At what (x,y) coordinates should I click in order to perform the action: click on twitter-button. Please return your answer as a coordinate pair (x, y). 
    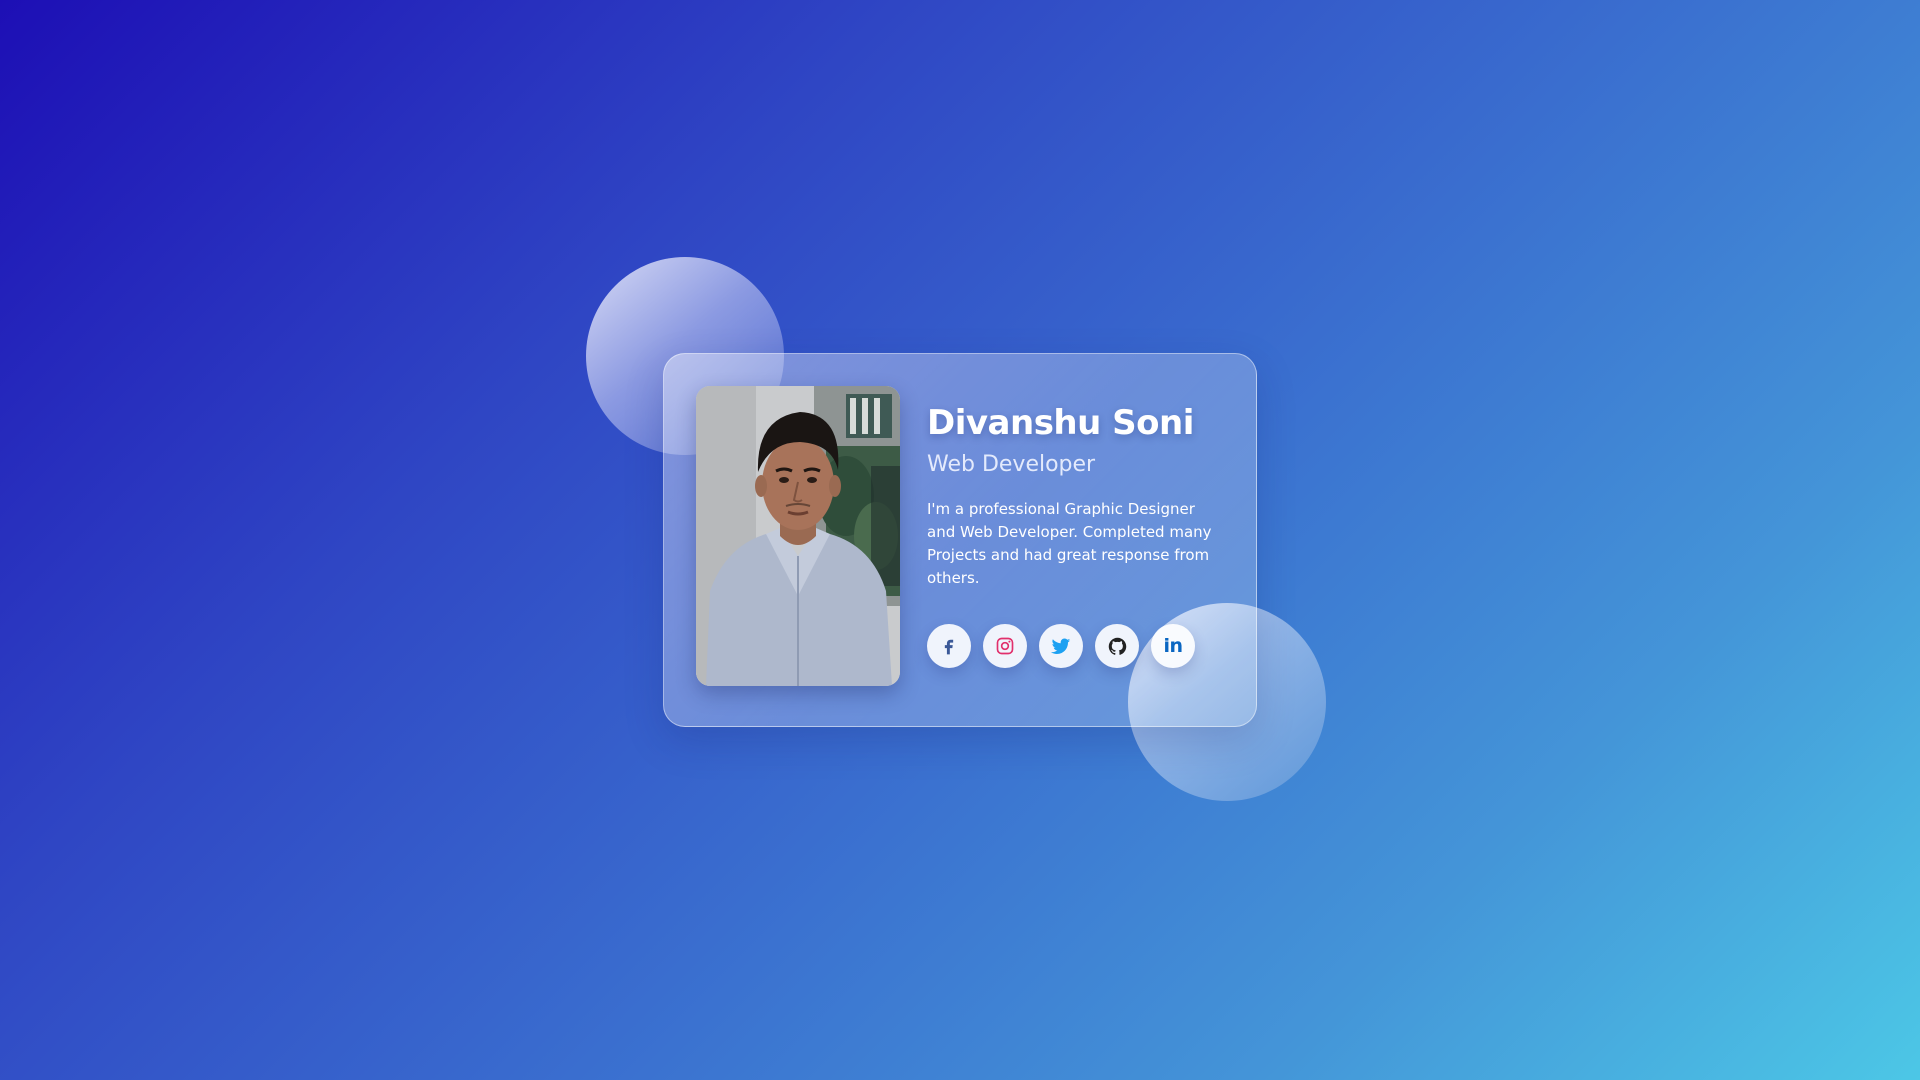
    Looking at the image, I should click on (1061, 646).